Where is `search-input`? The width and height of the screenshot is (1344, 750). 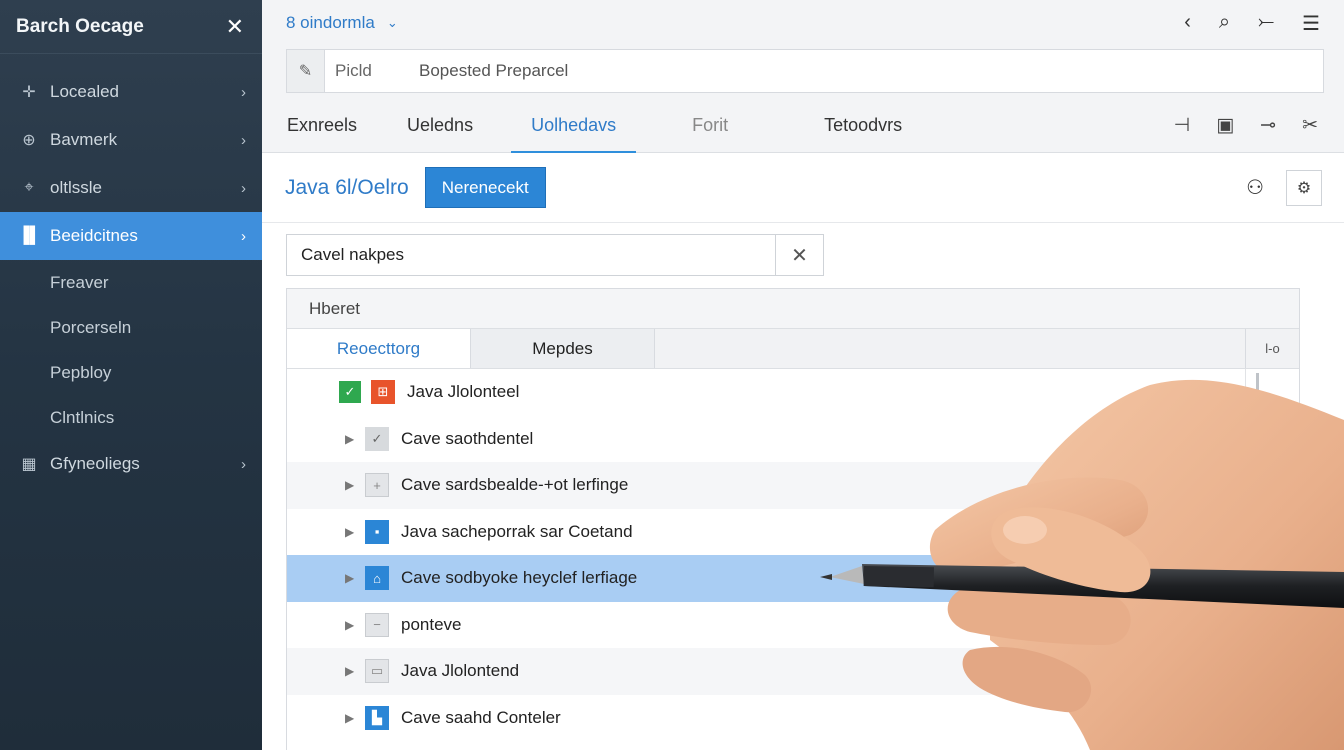 search-input is located at coordinates (531, 255).